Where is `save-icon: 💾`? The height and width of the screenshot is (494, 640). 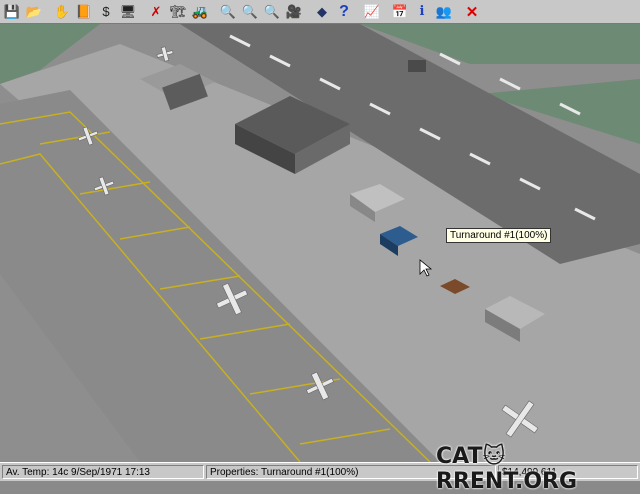
save-icon: 💾 is located at coordinates (12, 12).